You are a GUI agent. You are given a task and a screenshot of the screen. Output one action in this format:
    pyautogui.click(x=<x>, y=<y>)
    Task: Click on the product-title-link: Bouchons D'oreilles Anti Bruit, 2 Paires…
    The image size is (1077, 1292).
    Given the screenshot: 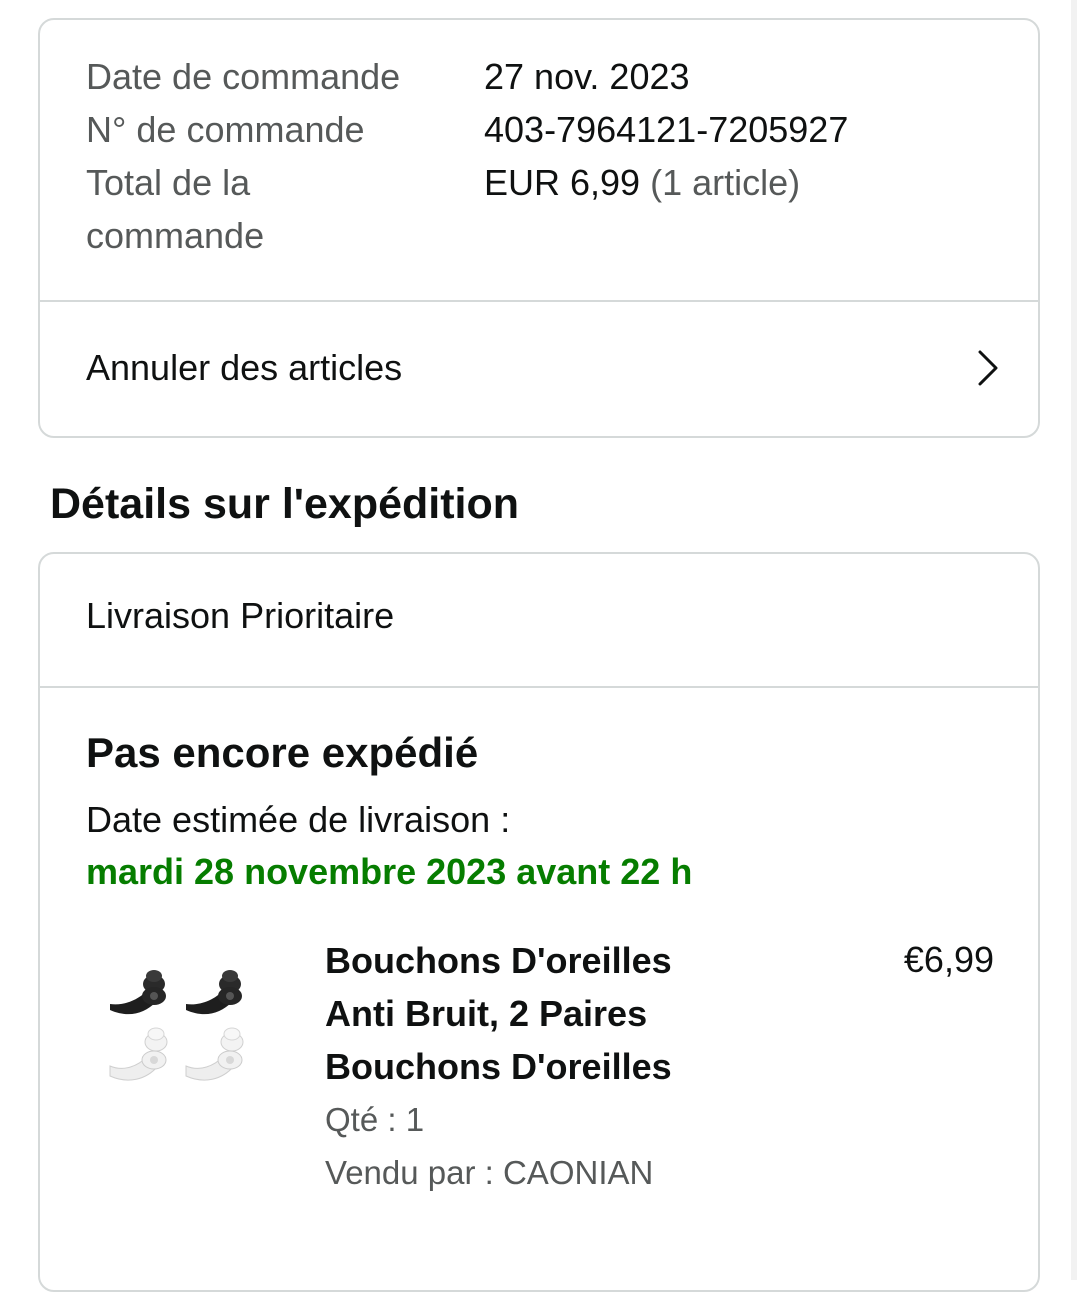 What is the action you would take?
    pyautogui.click(x=575, y=1013)
    